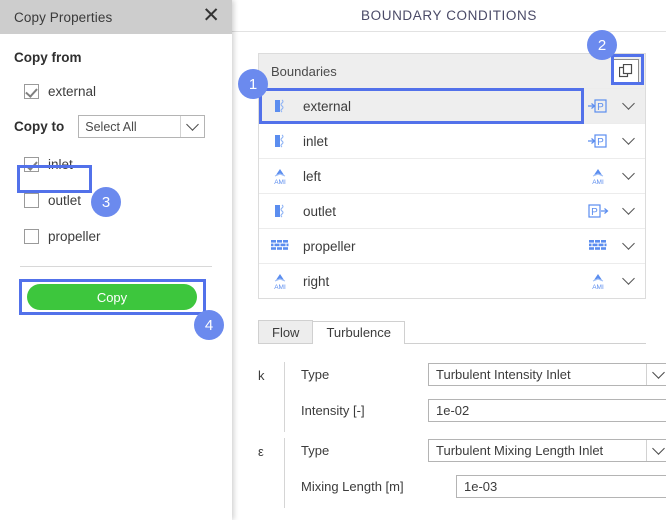  What do you see at coordinates (106, 202) in the screenshot?
I see `step-badge-3: 3` at bounding box center [106, 202].